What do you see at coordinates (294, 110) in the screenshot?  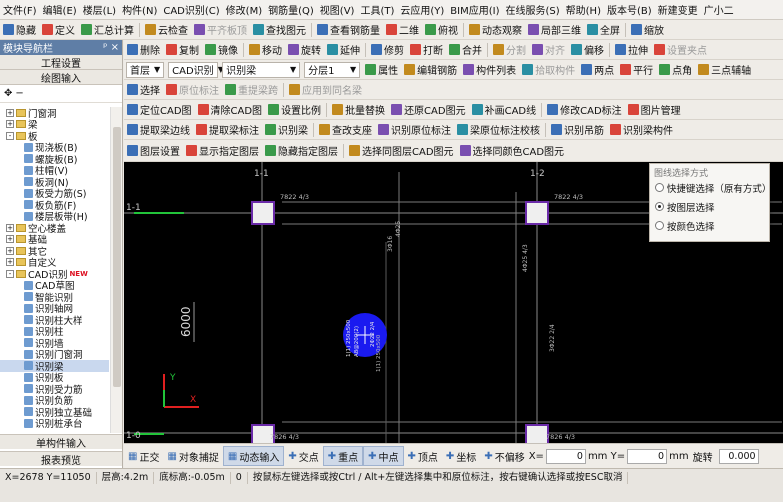 I see `toolbar-button: 设置比例` at bounding box center [294, 110].